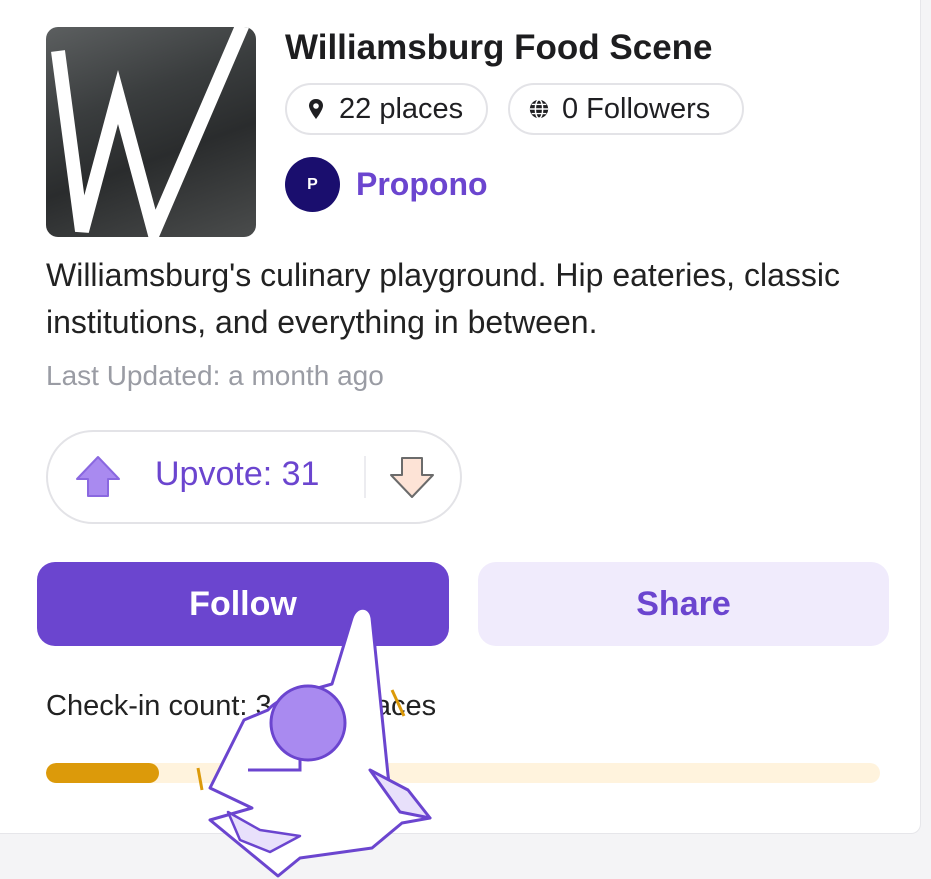 The image size is (931, 879). I want to click on arrow-up-icon, so click(98, 479).